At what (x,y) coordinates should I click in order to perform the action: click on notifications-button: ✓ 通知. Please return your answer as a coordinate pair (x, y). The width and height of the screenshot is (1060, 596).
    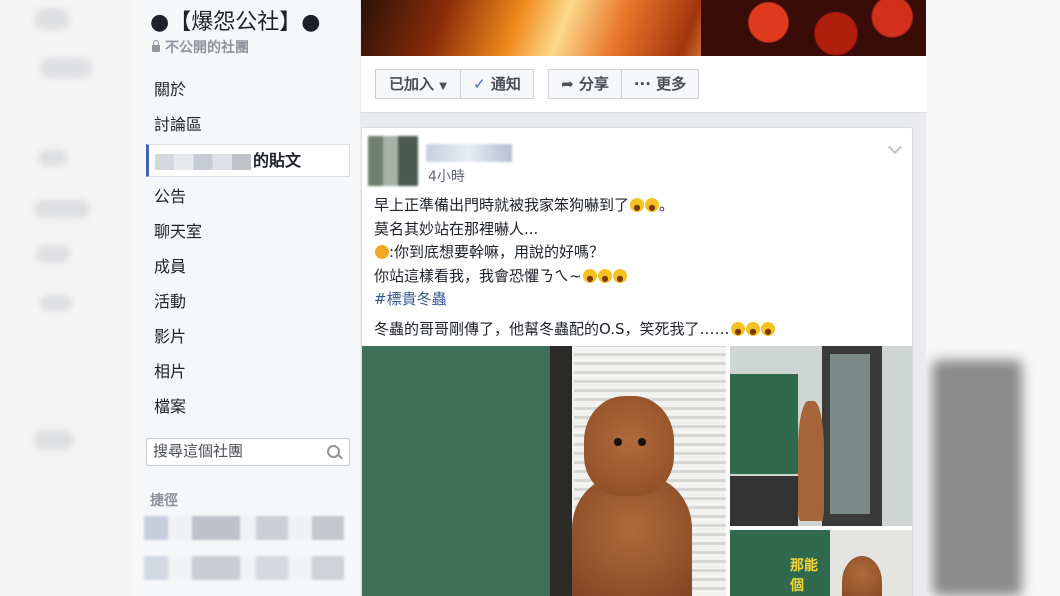
    Looking at the image, I should click on (497, 84).